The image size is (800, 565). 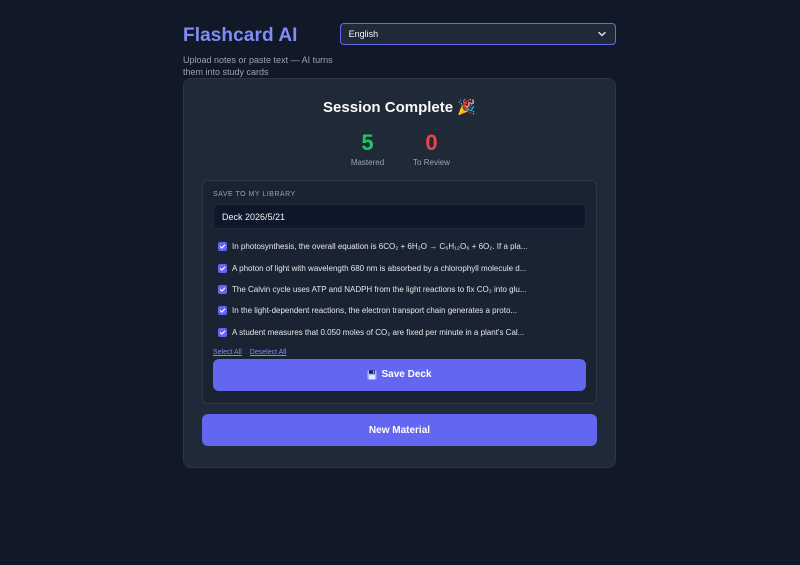 I want to click on review-label: To Review, so click(x=431, y=162).